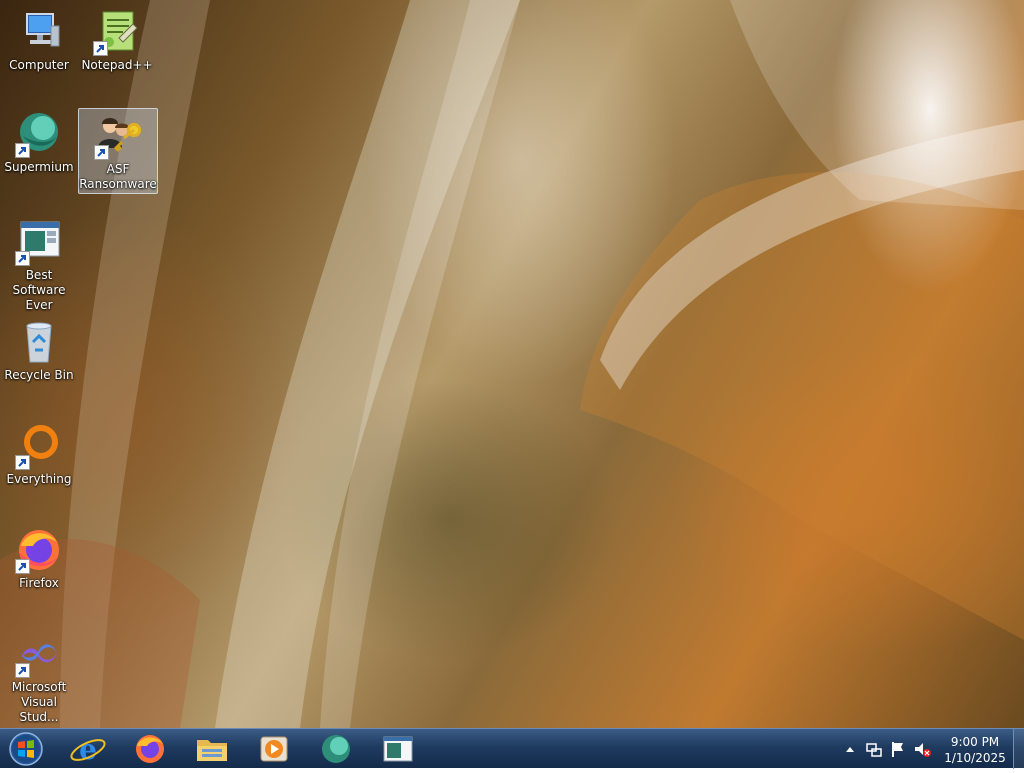 Image resolution: width=1024 pixels, height=773 pixels. I want to click on internet-explorer-icon: e, so click(88, 749).